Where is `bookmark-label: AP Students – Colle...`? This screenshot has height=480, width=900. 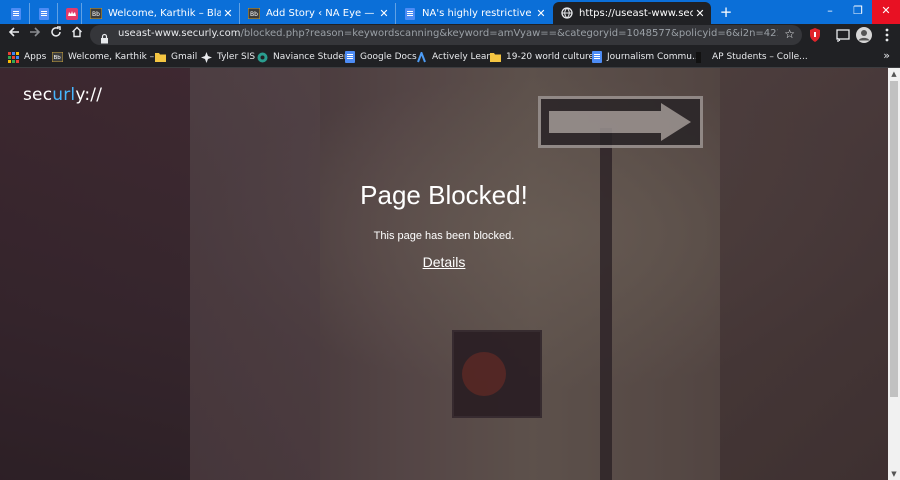
bookmark-label: AP Students – Colle... is located at coordinates (760, 57).